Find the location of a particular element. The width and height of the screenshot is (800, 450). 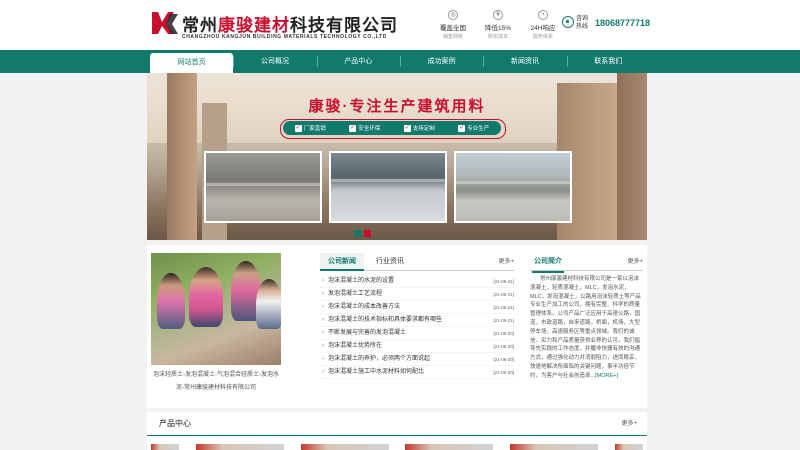

nav-cases: 成功案例 is located at coordinates (441, 61).